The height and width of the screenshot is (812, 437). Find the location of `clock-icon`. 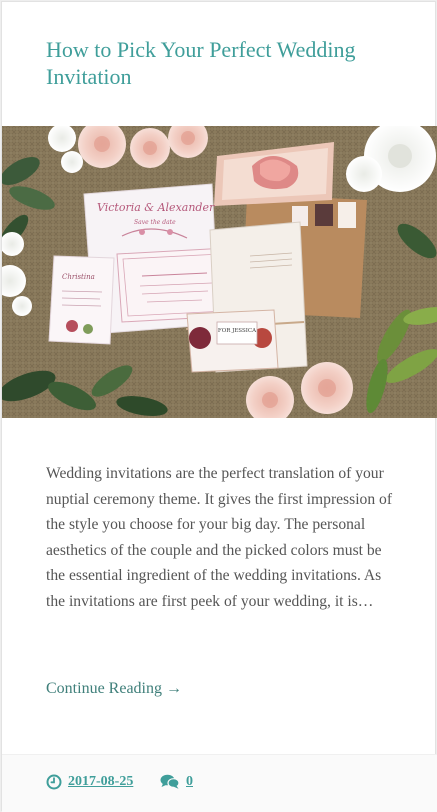

clock-icon is located at coordinates (54, 782).